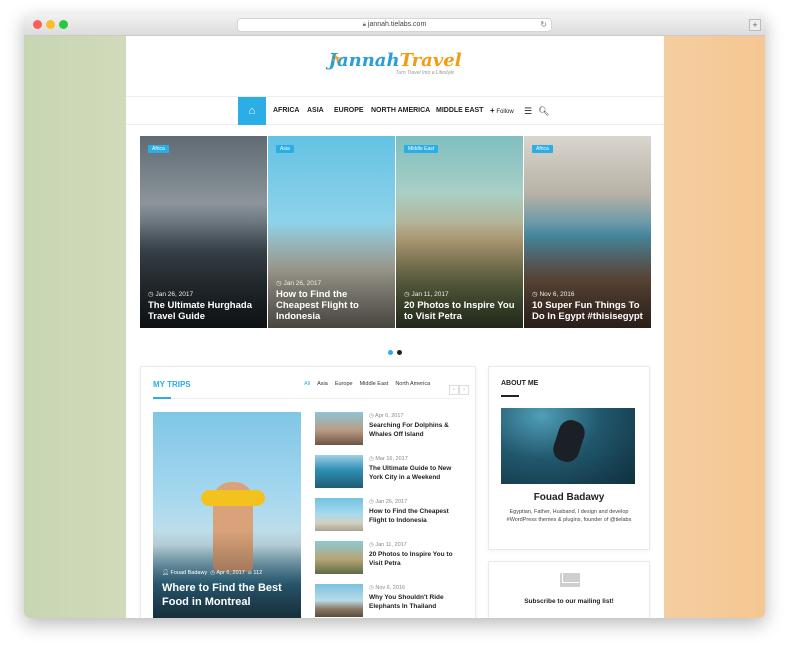 The width and height of the screenshot is (789, 658). Describe the element at coordinates (390, 352) in the screenshot. I see `pager-dot-active` at that location.